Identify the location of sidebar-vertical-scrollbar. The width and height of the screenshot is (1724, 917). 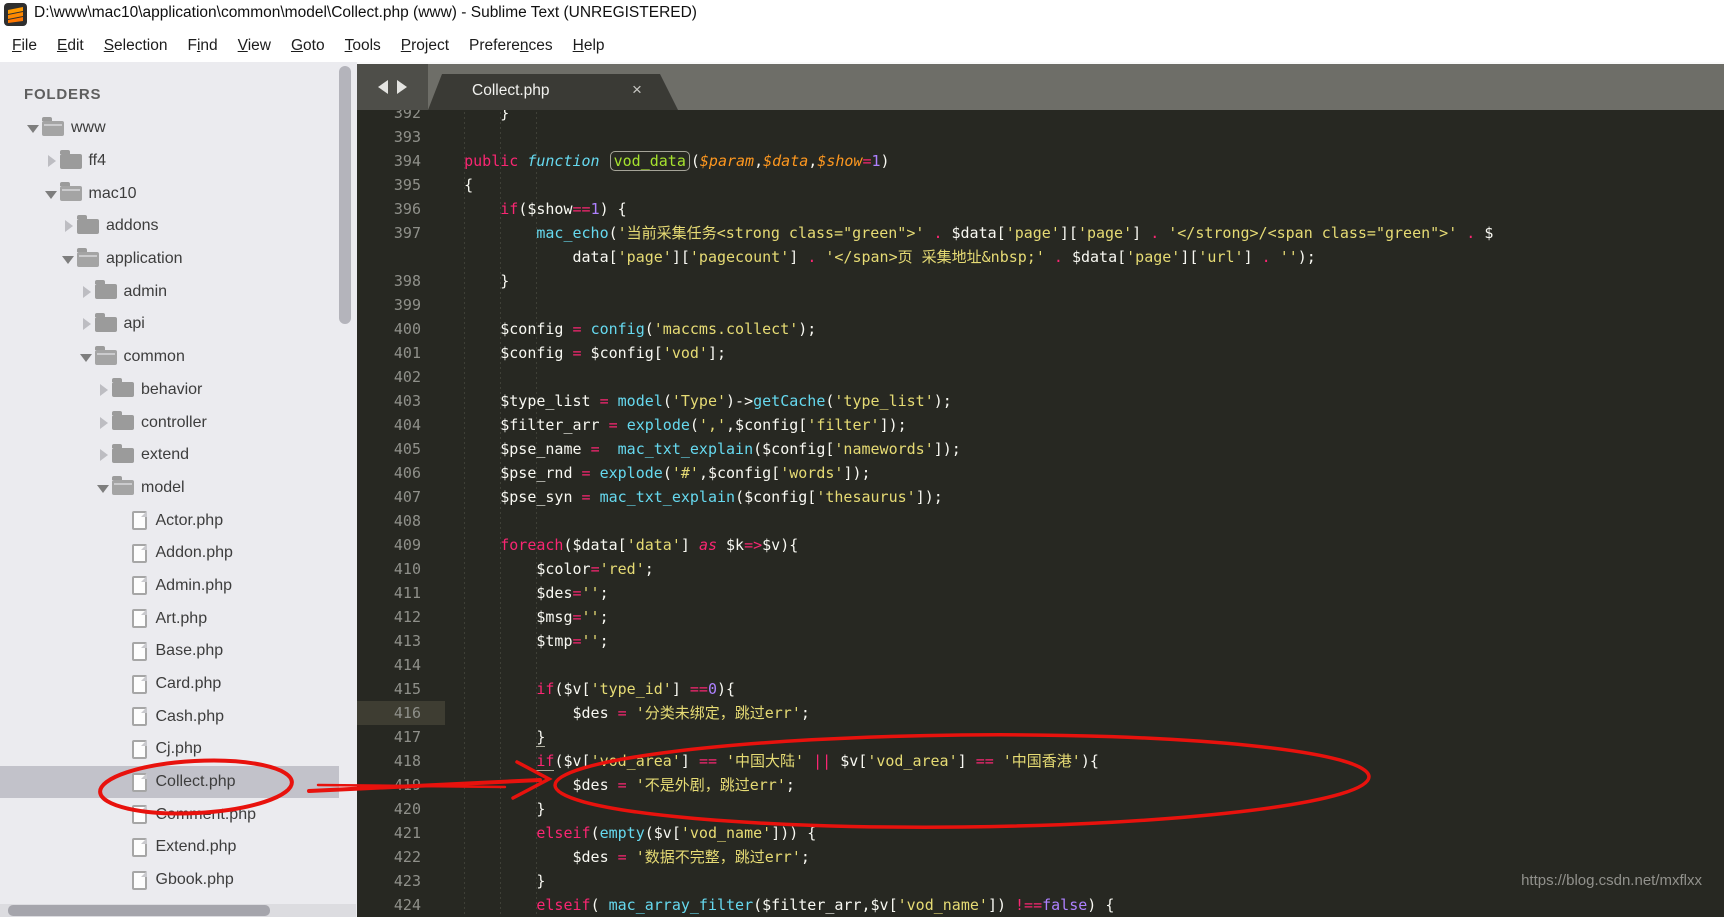
(345, 195).